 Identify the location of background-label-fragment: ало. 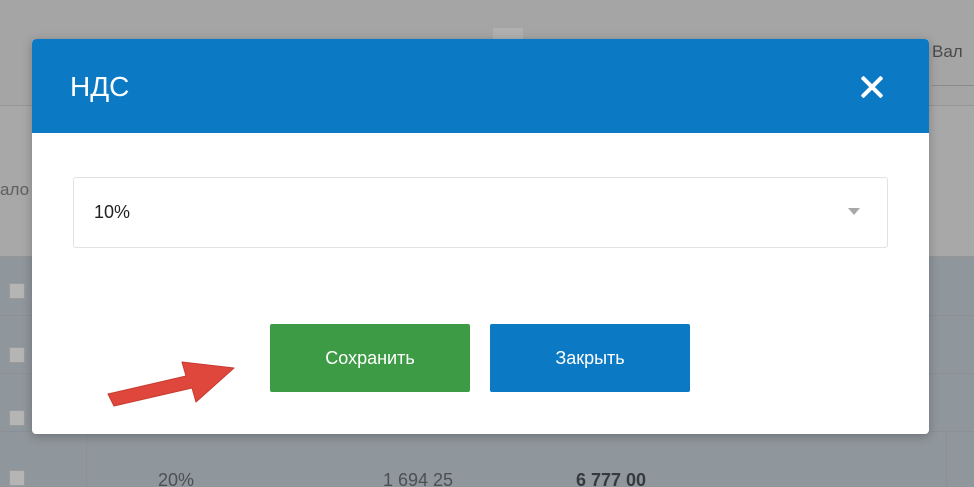
(15, 189).